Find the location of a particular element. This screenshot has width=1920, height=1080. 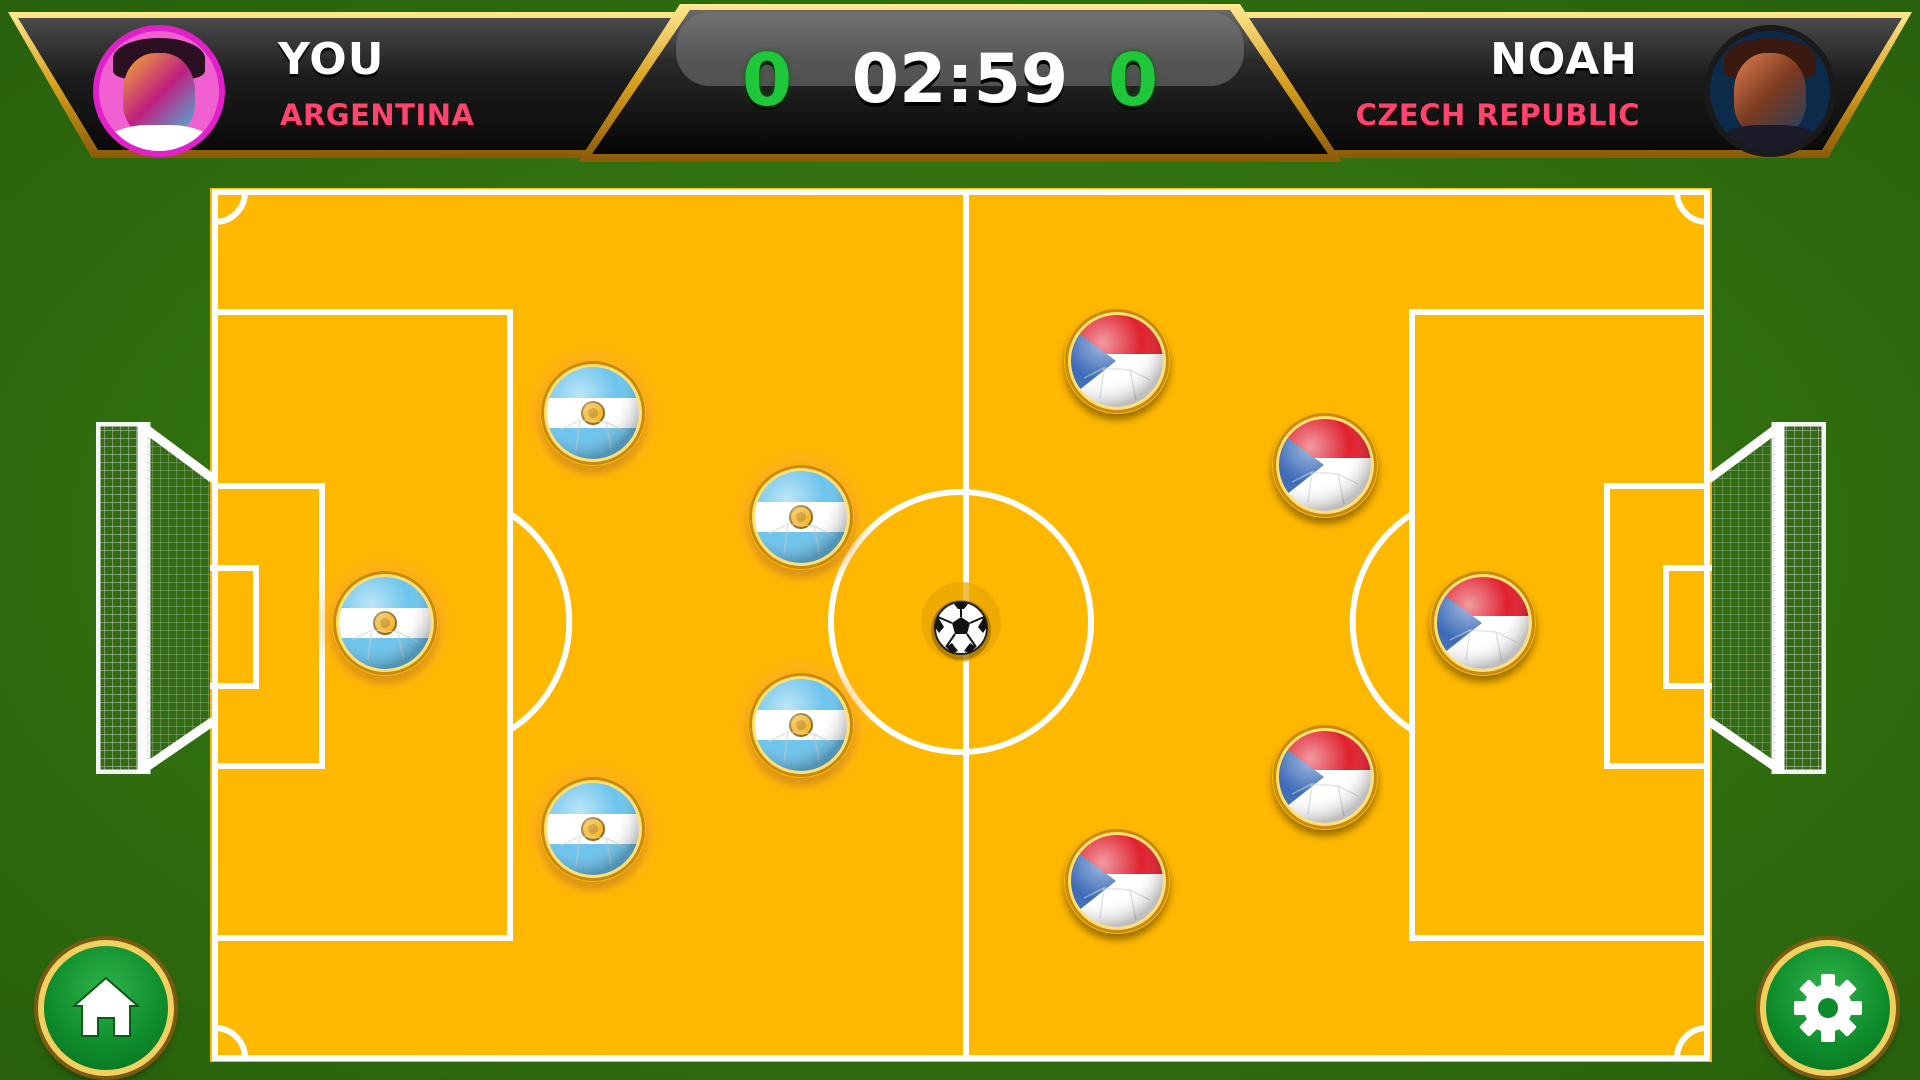

home-icon is located at coordinates (106, 1006).